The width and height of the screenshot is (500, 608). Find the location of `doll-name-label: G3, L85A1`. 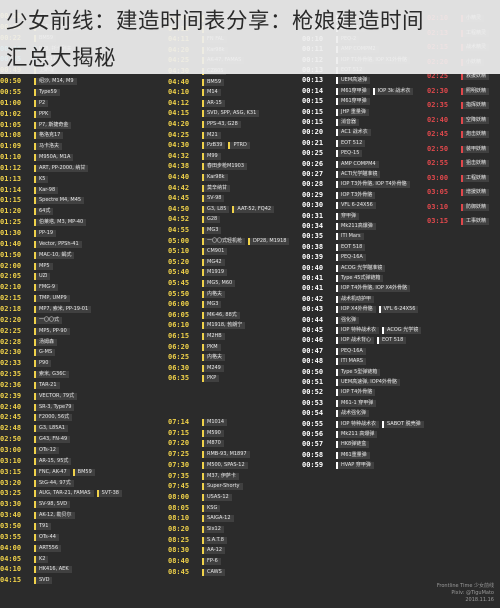

doll-name-label: G3, L85A1 is located at coordinates (51, 429).